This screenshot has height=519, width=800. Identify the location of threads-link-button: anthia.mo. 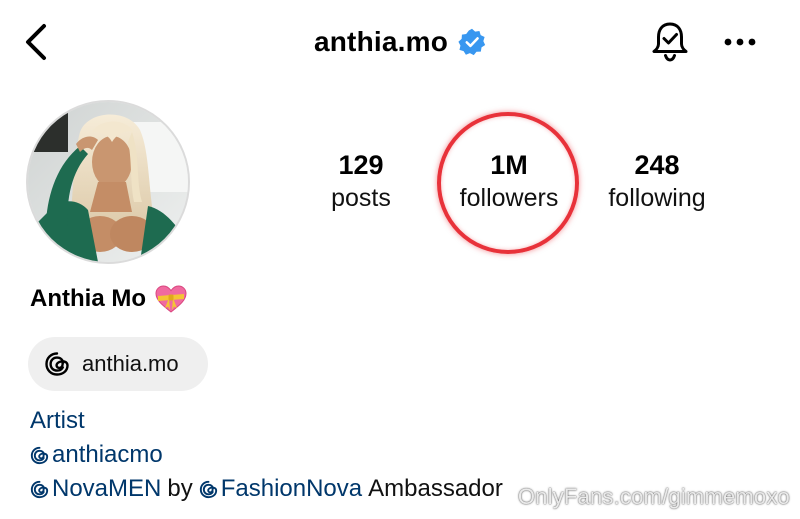
(118, 364).